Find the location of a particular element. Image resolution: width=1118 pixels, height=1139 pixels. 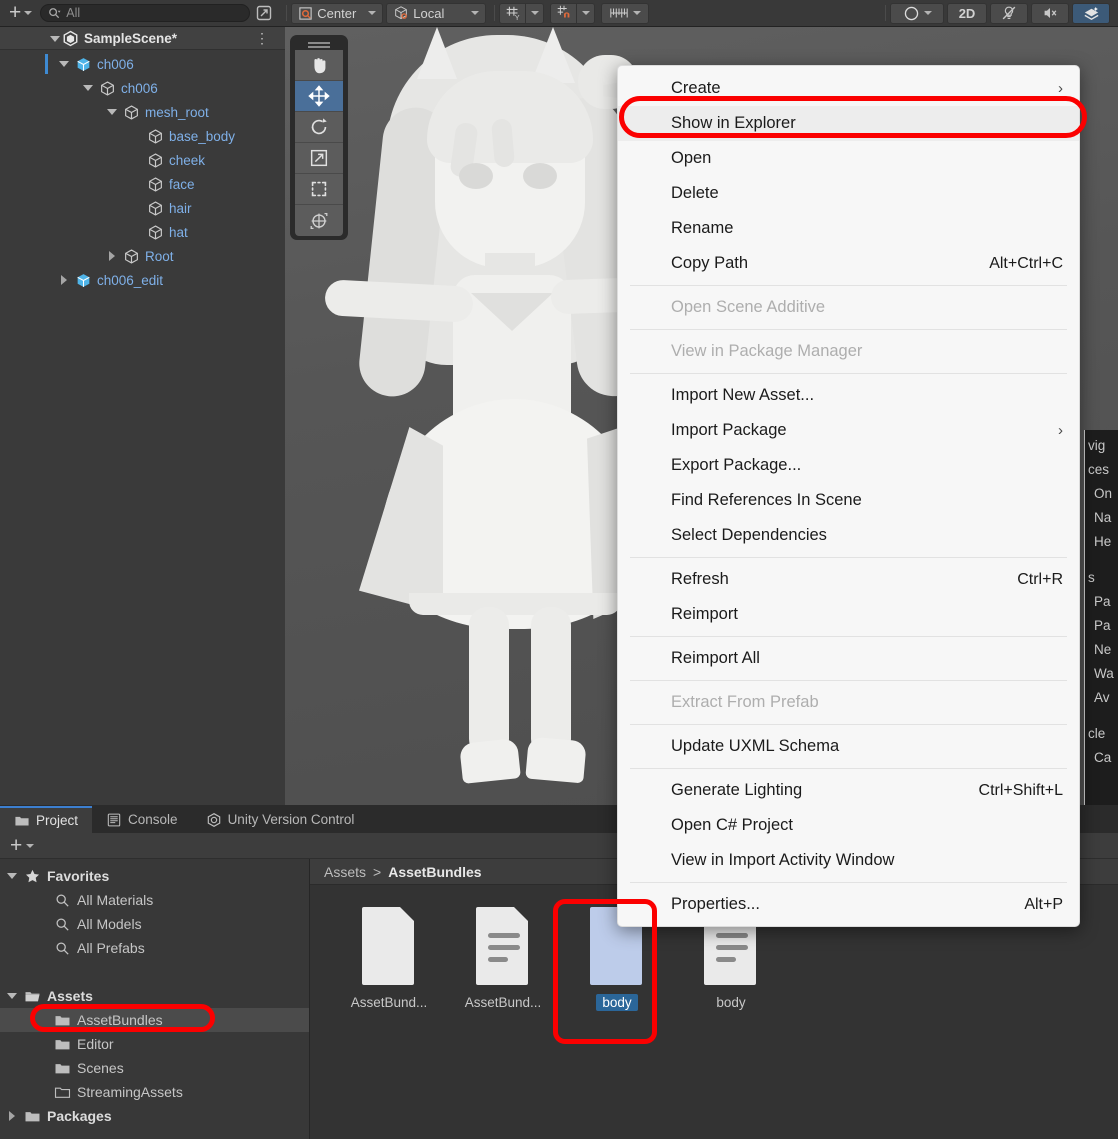

project-tree-item-packages: Packages is located at coordinates (154, 1116).